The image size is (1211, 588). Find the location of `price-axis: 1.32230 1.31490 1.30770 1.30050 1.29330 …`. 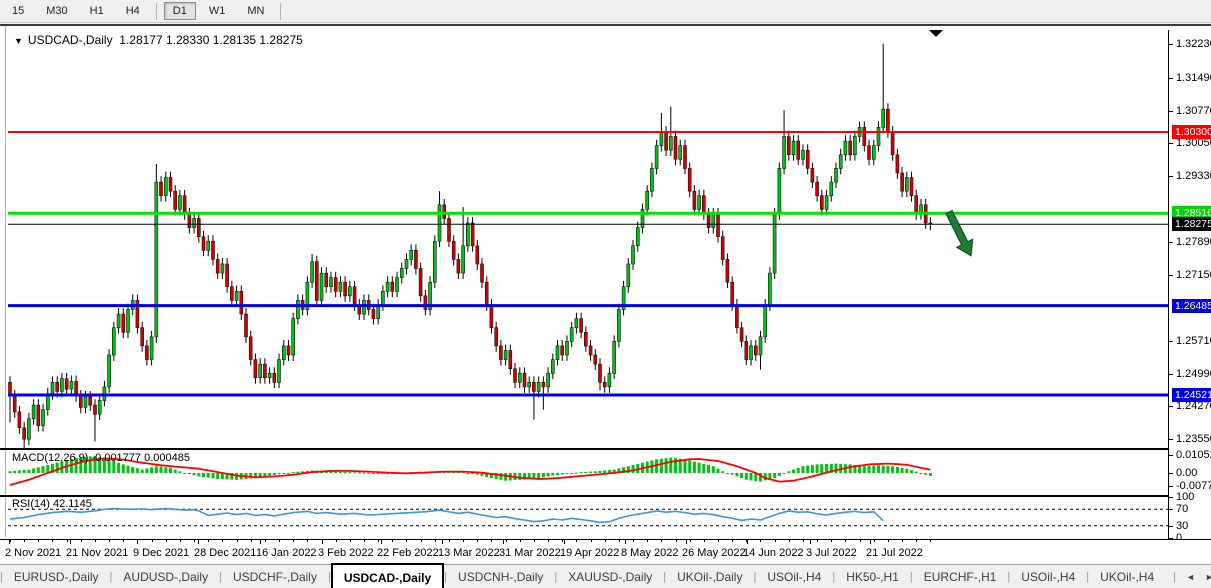

price-axis: 1.32230 1.31490 1.30770 1.30050 1.29330 … is located at coordinates (1189, 287).